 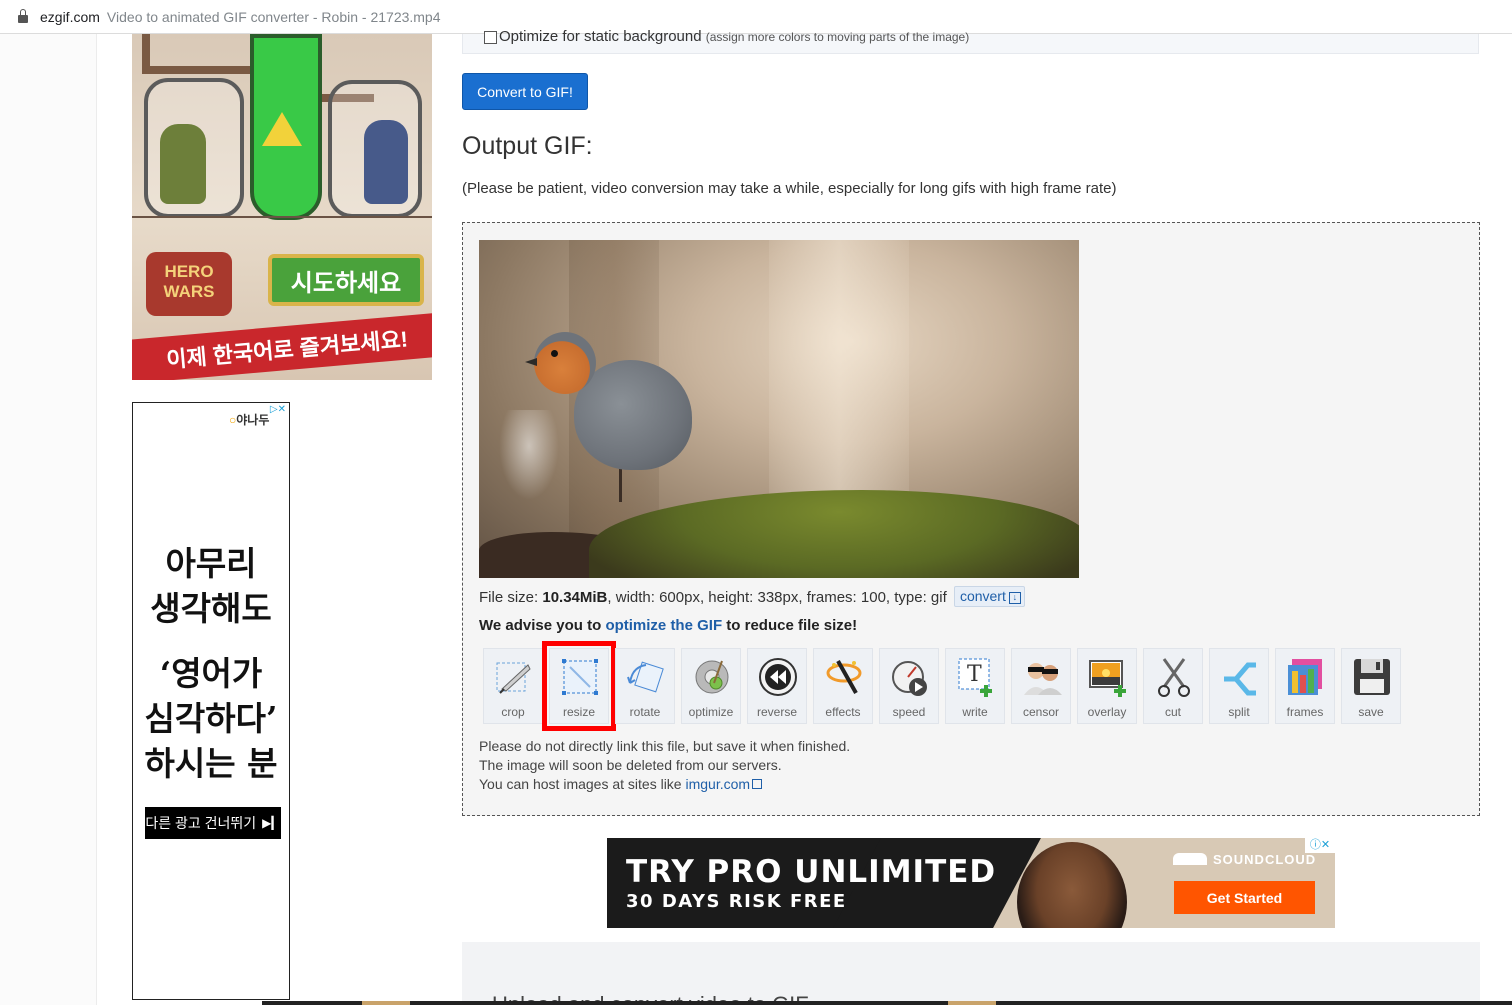 I want to click on resize-icon, so click(x=580, y=677).